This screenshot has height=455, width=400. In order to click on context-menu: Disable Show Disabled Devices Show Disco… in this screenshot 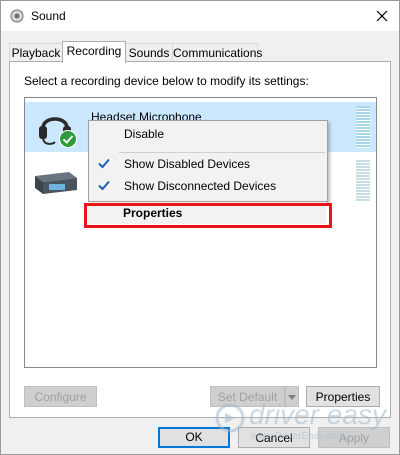, I will do `click(208, 161)`.